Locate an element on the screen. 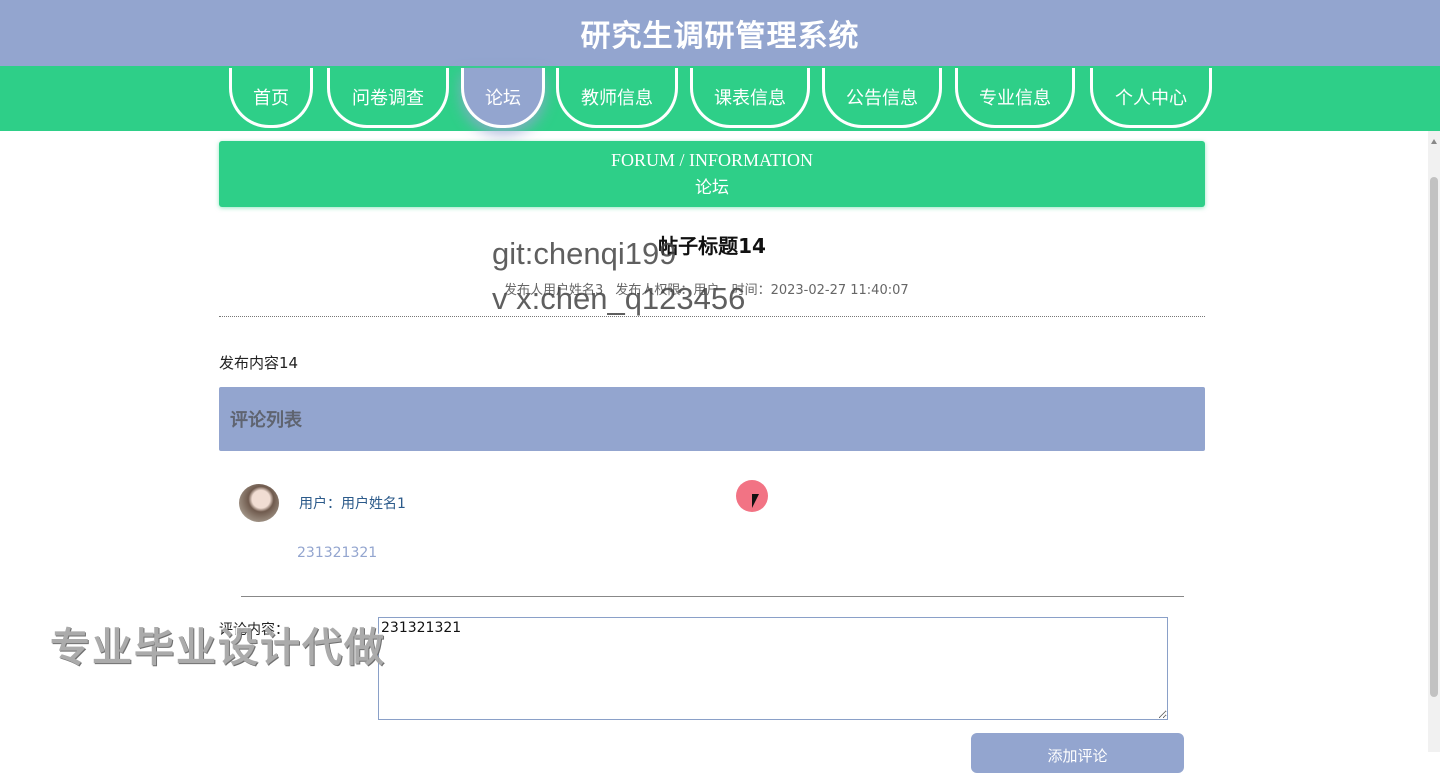 The height and width of the screenshot is (773, 1440). section-banner-en: FORUM / INFORMATION is located at coordinates (712, 160).